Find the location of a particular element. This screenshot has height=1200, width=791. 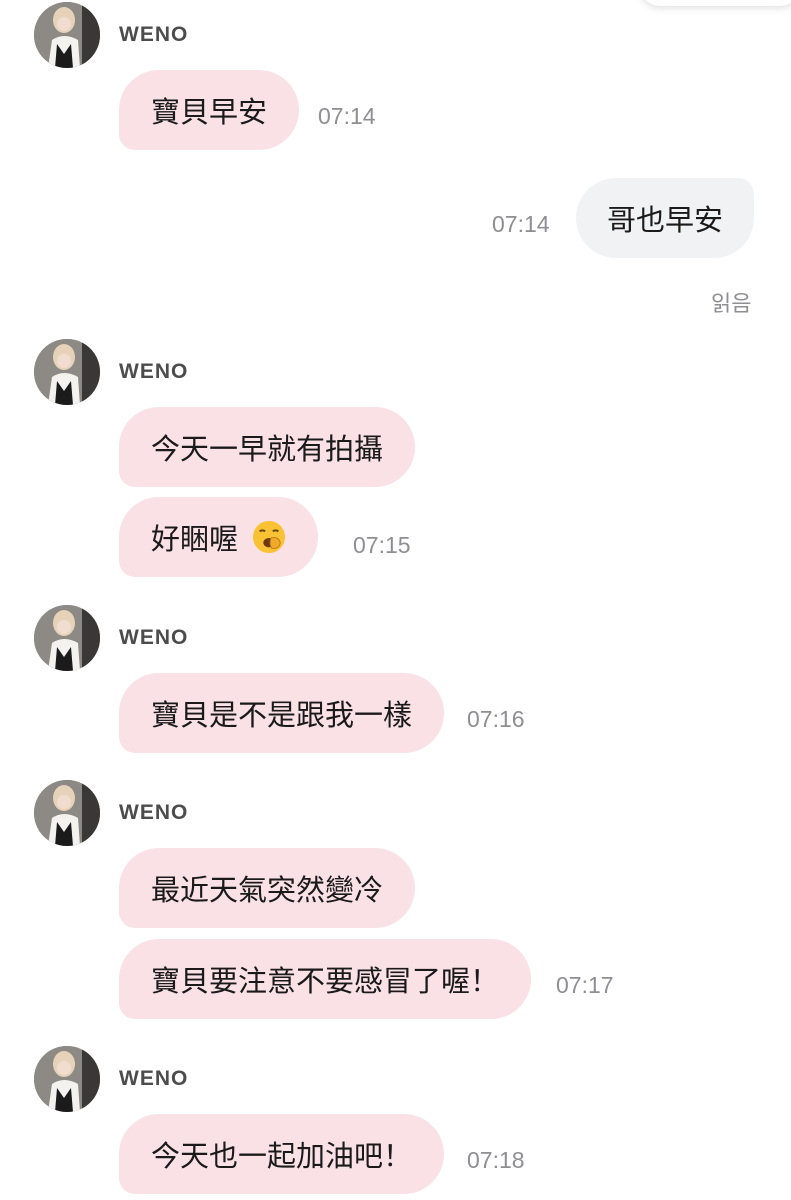

message-bubble: 寶貝要注意不要感冒了喔！ is located at coordinates (325, 979).